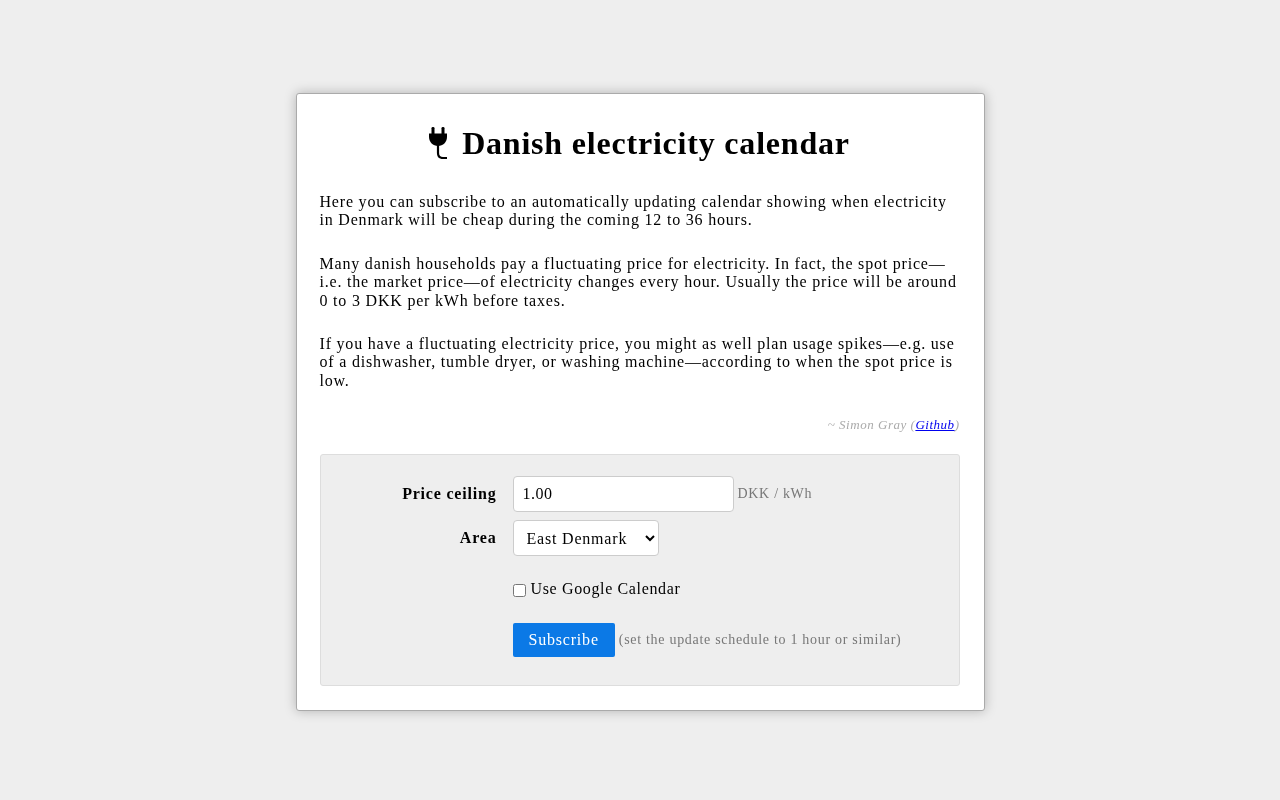 This screenshot has width=1280, height=800. I want to click on checkbox-label: Use Google Calendar, so click(605, 589).